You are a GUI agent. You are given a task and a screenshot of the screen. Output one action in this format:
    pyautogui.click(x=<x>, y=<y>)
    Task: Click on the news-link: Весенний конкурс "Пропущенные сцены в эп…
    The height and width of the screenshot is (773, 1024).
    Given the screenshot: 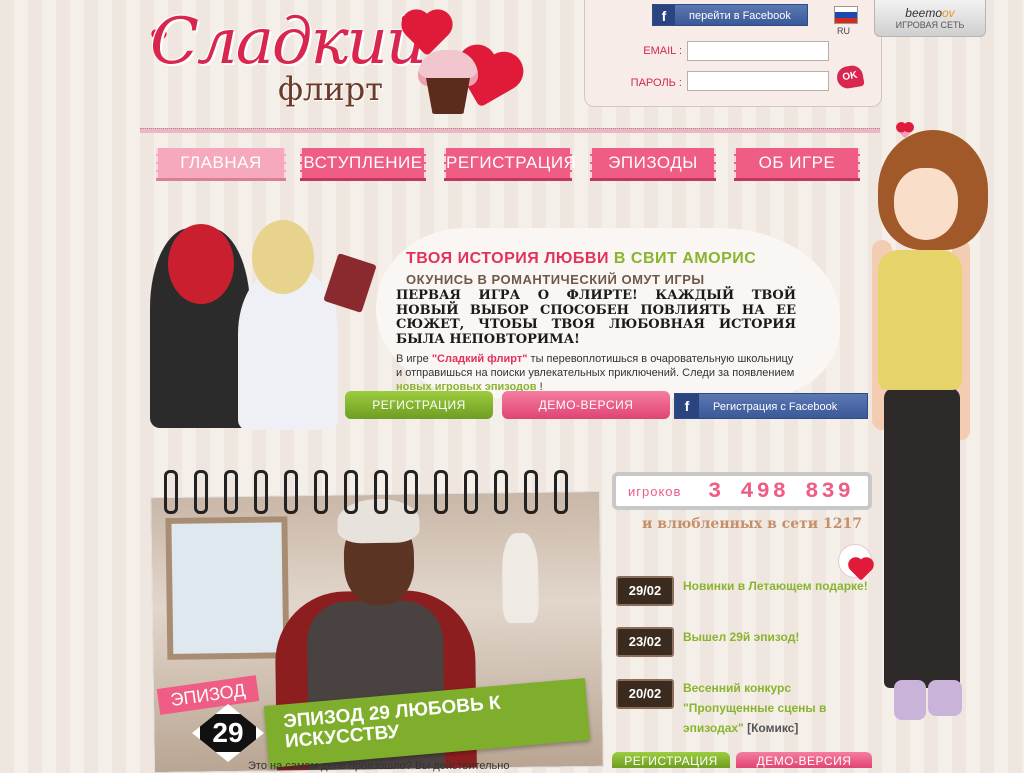 What is the action you would take?
    pyautogui.click(x=778, y=708)
    